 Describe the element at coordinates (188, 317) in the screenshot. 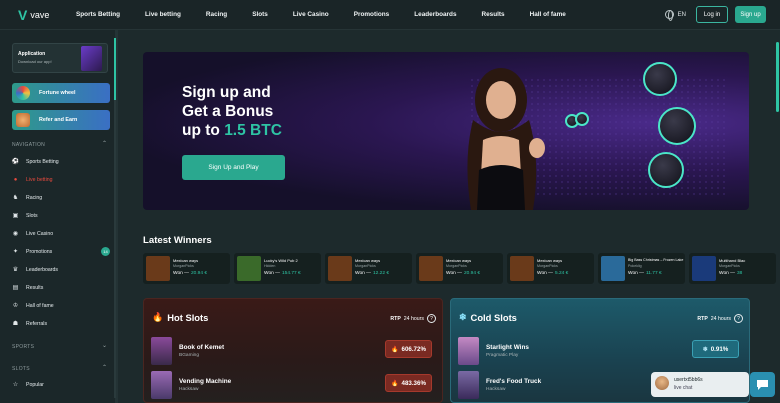

I see `hot-slots-title-text: Hot Slots` at that location.